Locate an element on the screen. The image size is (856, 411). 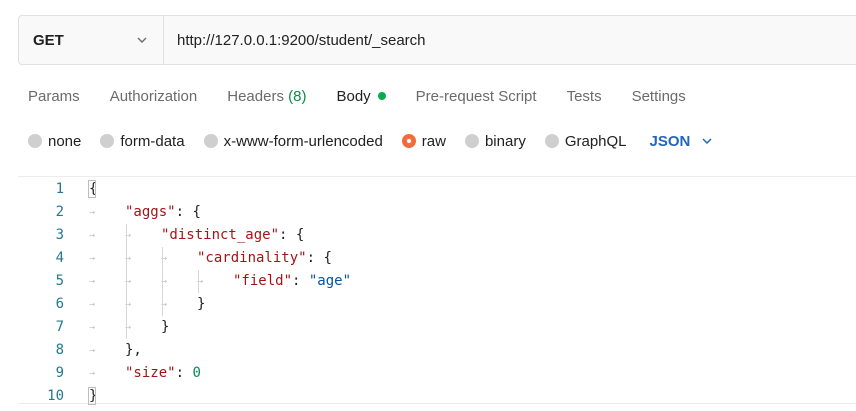
tab-headers: Headers (8) is located at coordinates (266, 96).